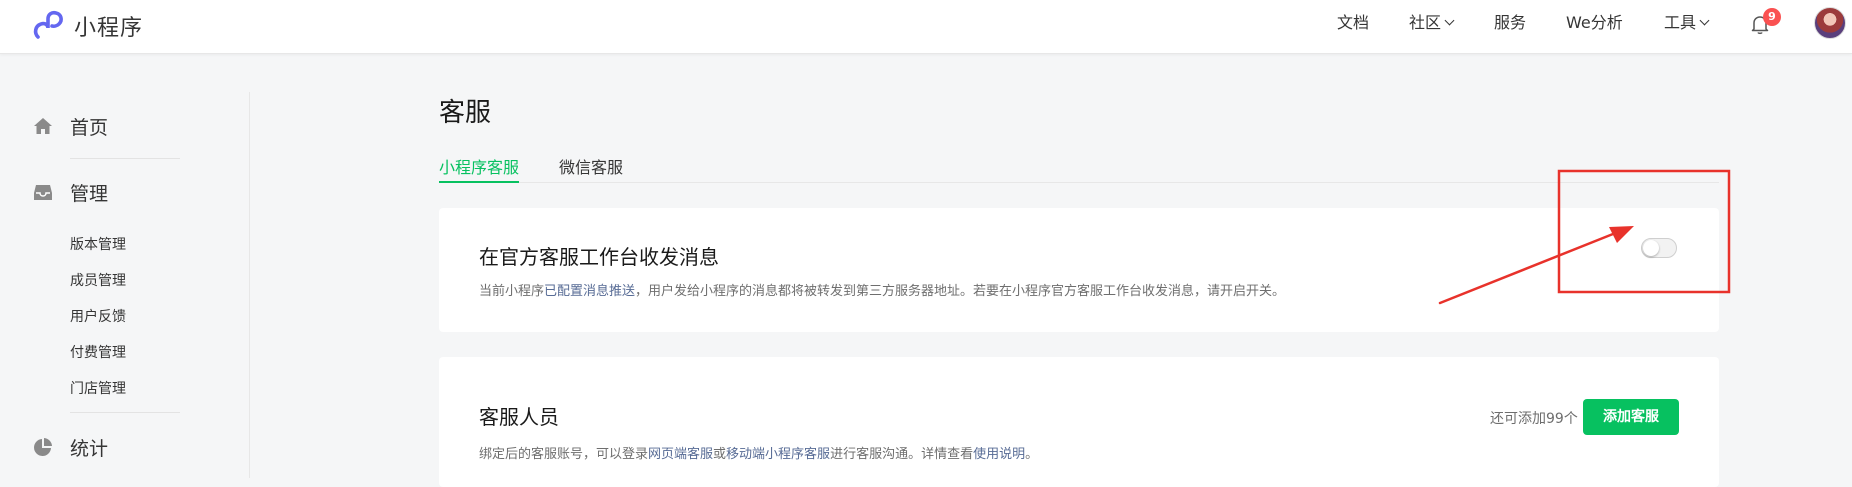 The image size is (1852, 487). Describe the element at coordinates (89, 193) in the screenshot. I see `sidebar-manage-label: 管理` at that location.